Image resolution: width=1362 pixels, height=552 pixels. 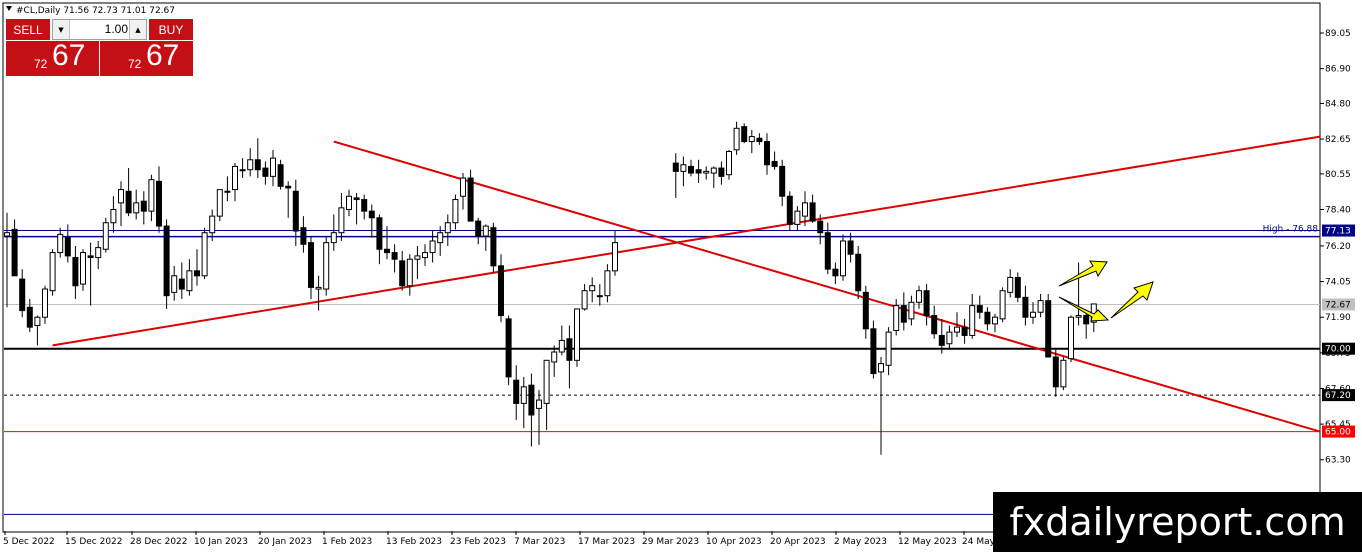 What do you see at coordinates (61, 29) in the screenshot?
I see `lot-decrease-icon: ▼` at bounding box center [61, 29].